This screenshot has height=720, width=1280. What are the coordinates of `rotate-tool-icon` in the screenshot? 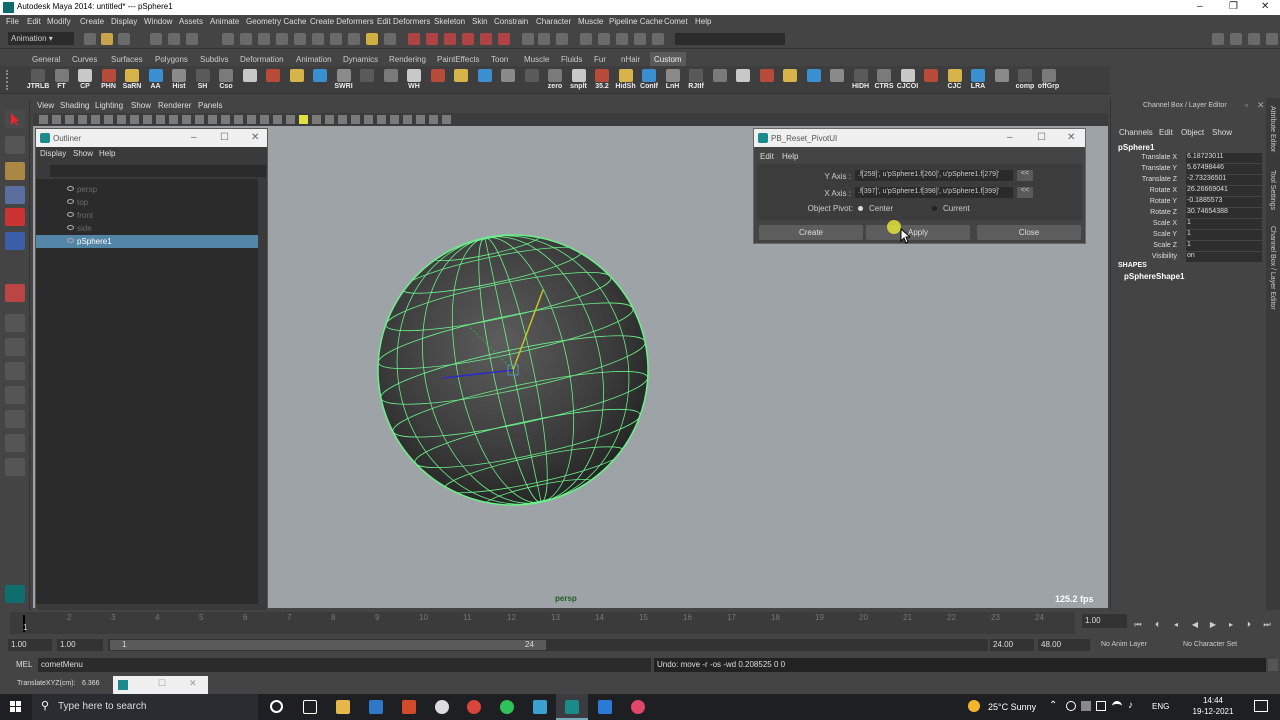 It's located at (15, 217).